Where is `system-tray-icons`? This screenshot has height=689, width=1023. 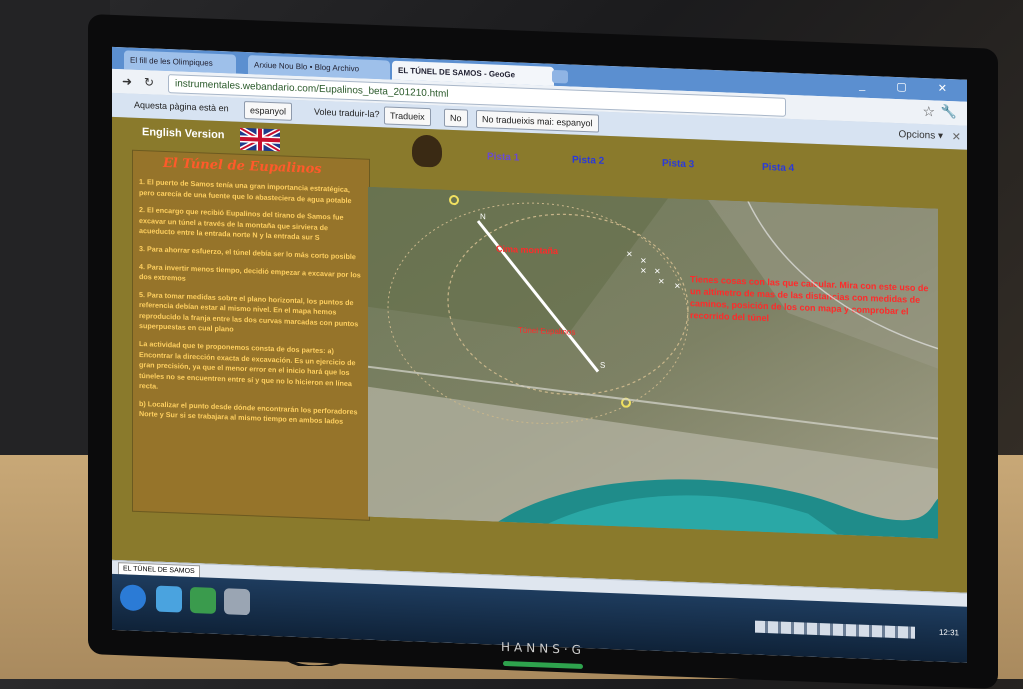
system-tray-icons is located at coordinates (835, 629).